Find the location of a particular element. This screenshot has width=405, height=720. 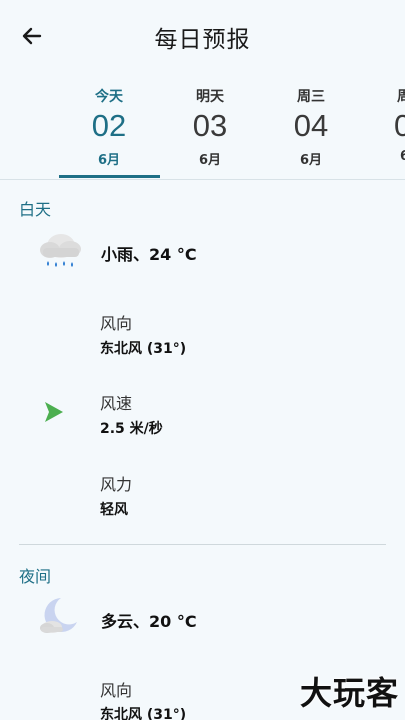

tab-day-label: 明天 is located at coordinates (210, 97).